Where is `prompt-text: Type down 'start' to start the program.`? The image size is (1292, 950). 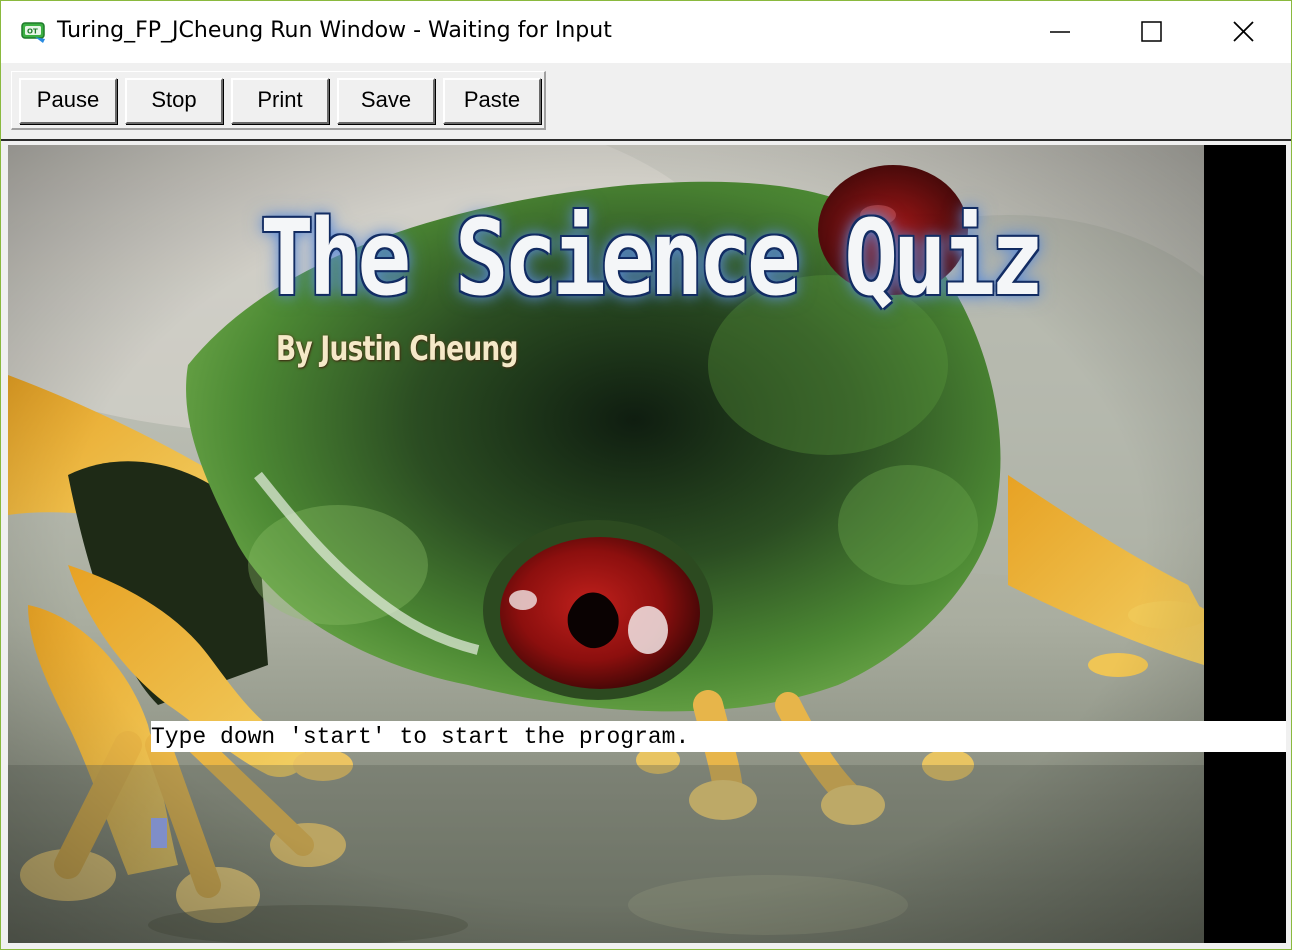
prompt-text: Type down 'start' to start the program. is located at coordinates (420, 737).